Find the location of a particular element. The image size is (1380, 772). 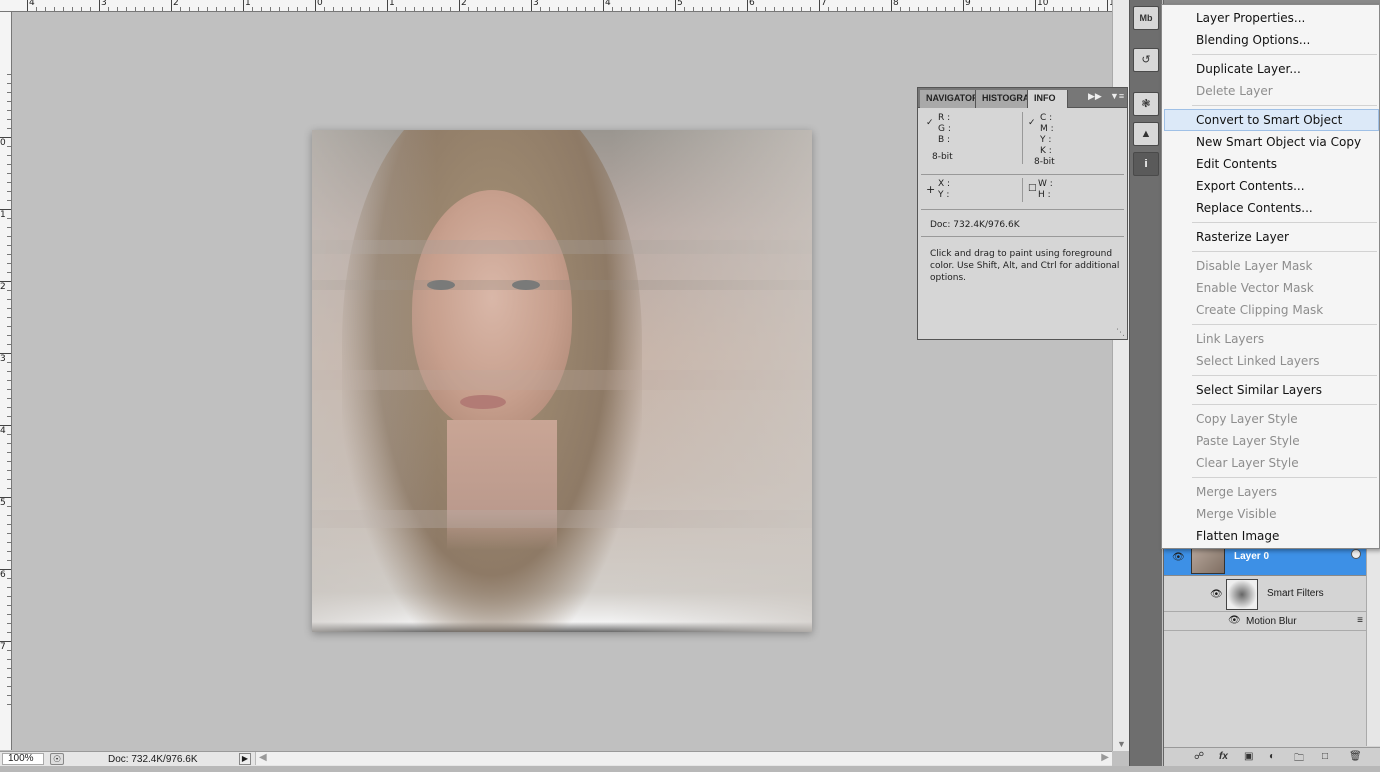

ruler-label: 0 is located at coordinates (3, 143).